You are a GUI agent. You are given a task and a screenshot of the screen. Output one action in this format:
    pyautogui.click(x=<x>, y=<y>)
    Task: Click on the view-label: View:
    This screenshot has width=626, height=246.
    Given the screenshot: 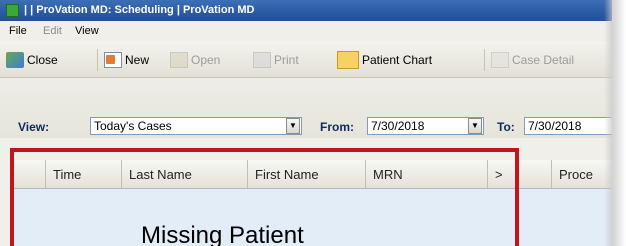 What is the action you would take?
    pyautogui.click(x=34, y=127)
    